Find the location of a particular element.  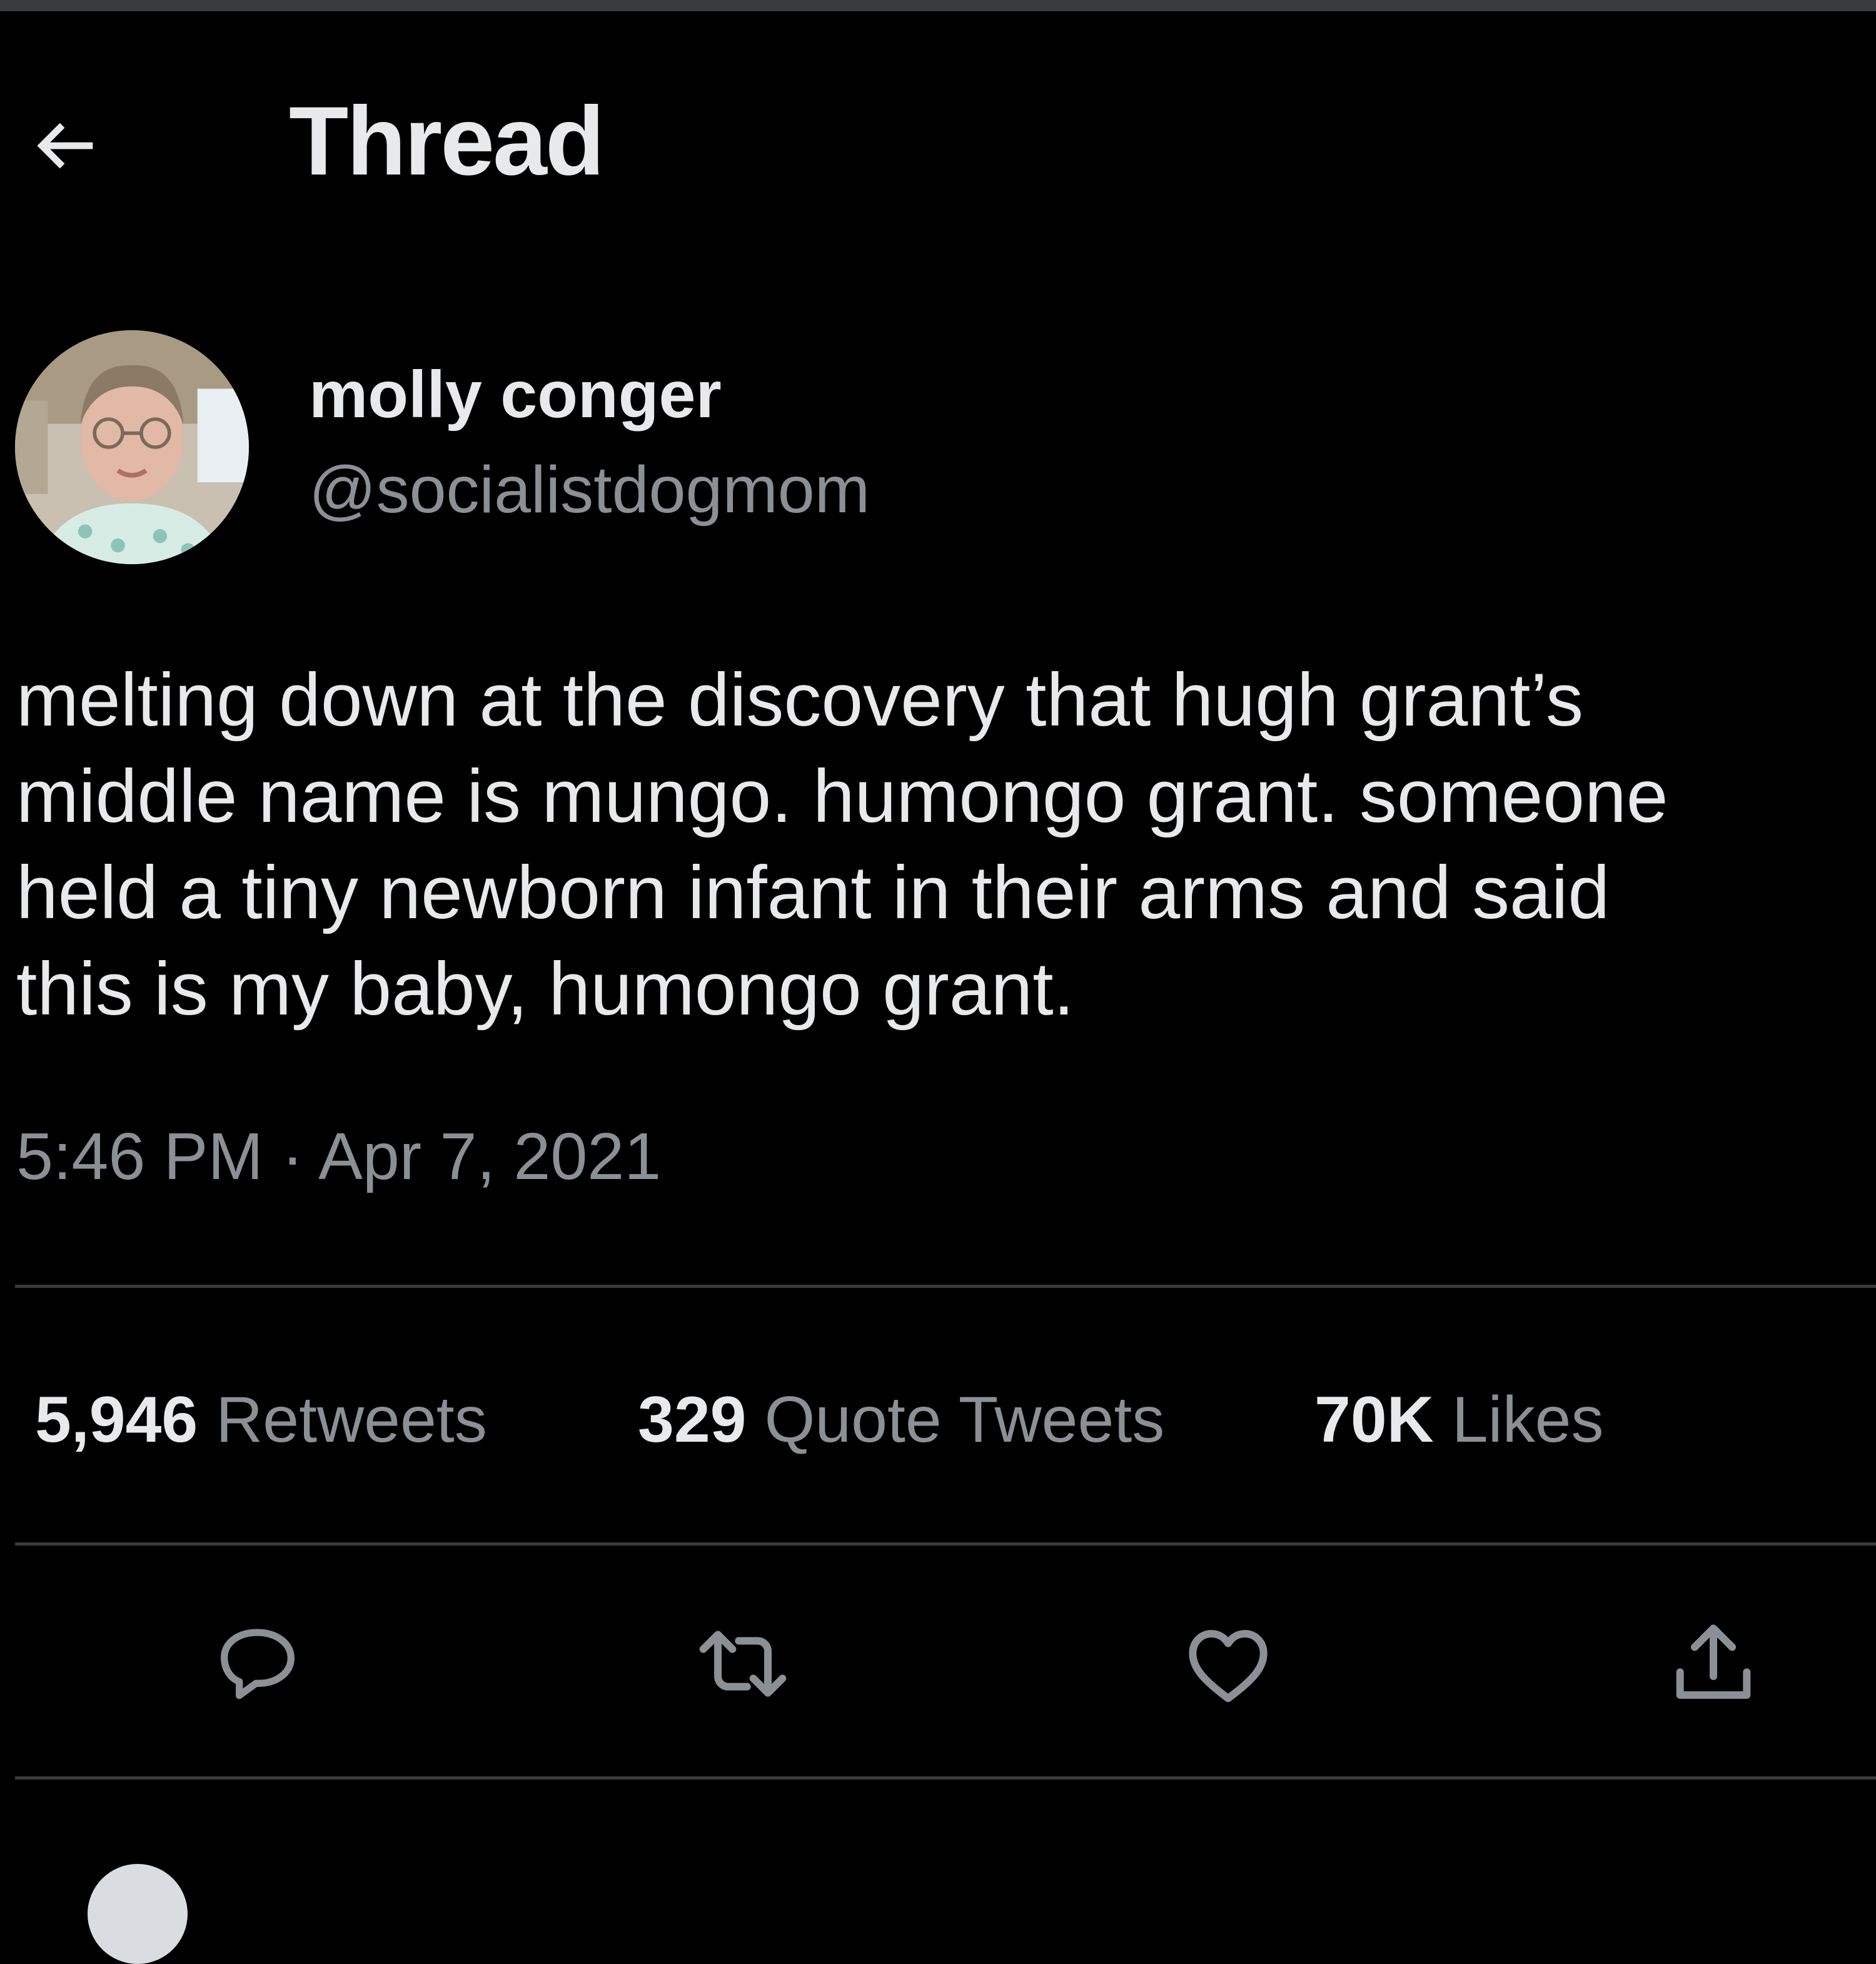

reply-button is located at coordinates (257, 1663).